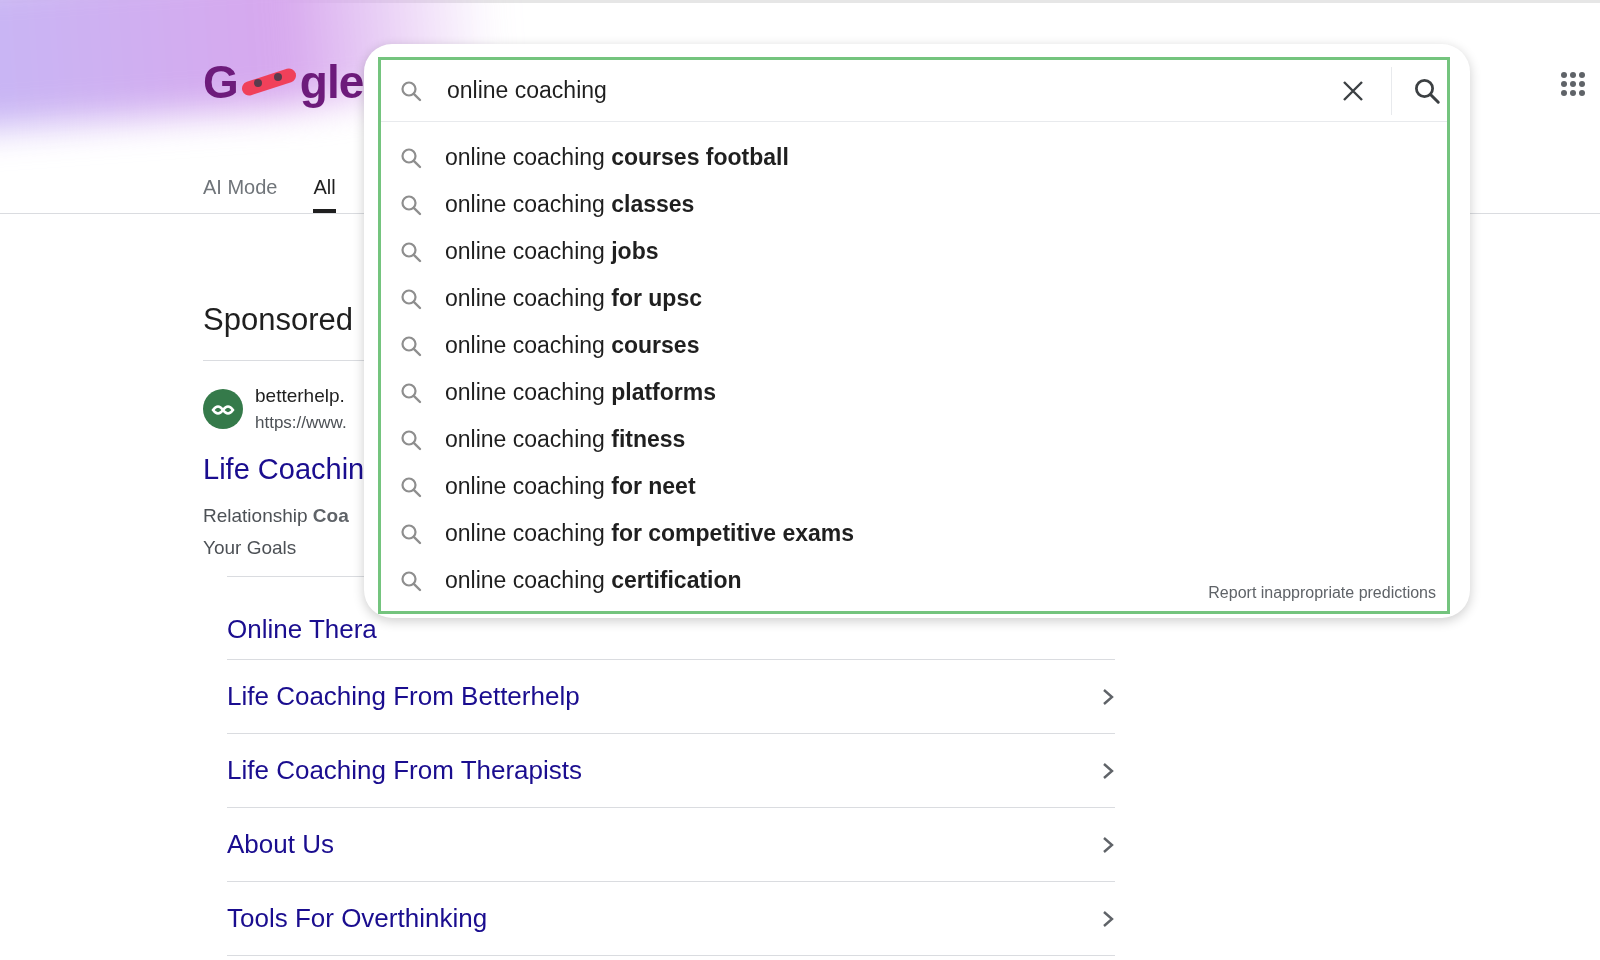 The width and height of the screenshot is (1600, 960). What do you see at coordinates (1322, 593) in the screenshot?
I see `report-link: Report inappropriate predictions` at bounding box center [1322, 593].